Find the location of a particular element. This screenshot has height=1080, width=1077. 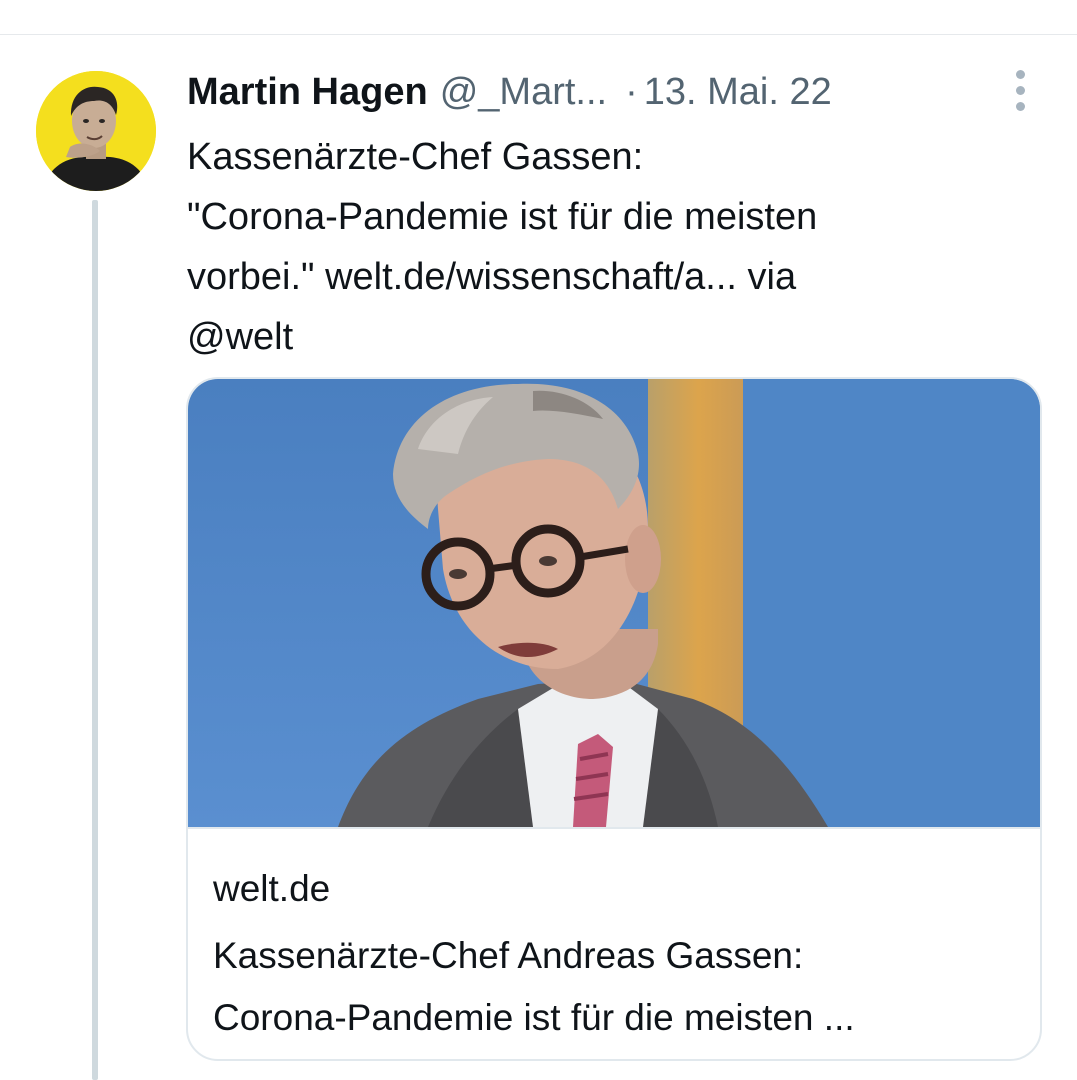

avatar is located at coordinates (96, 131).